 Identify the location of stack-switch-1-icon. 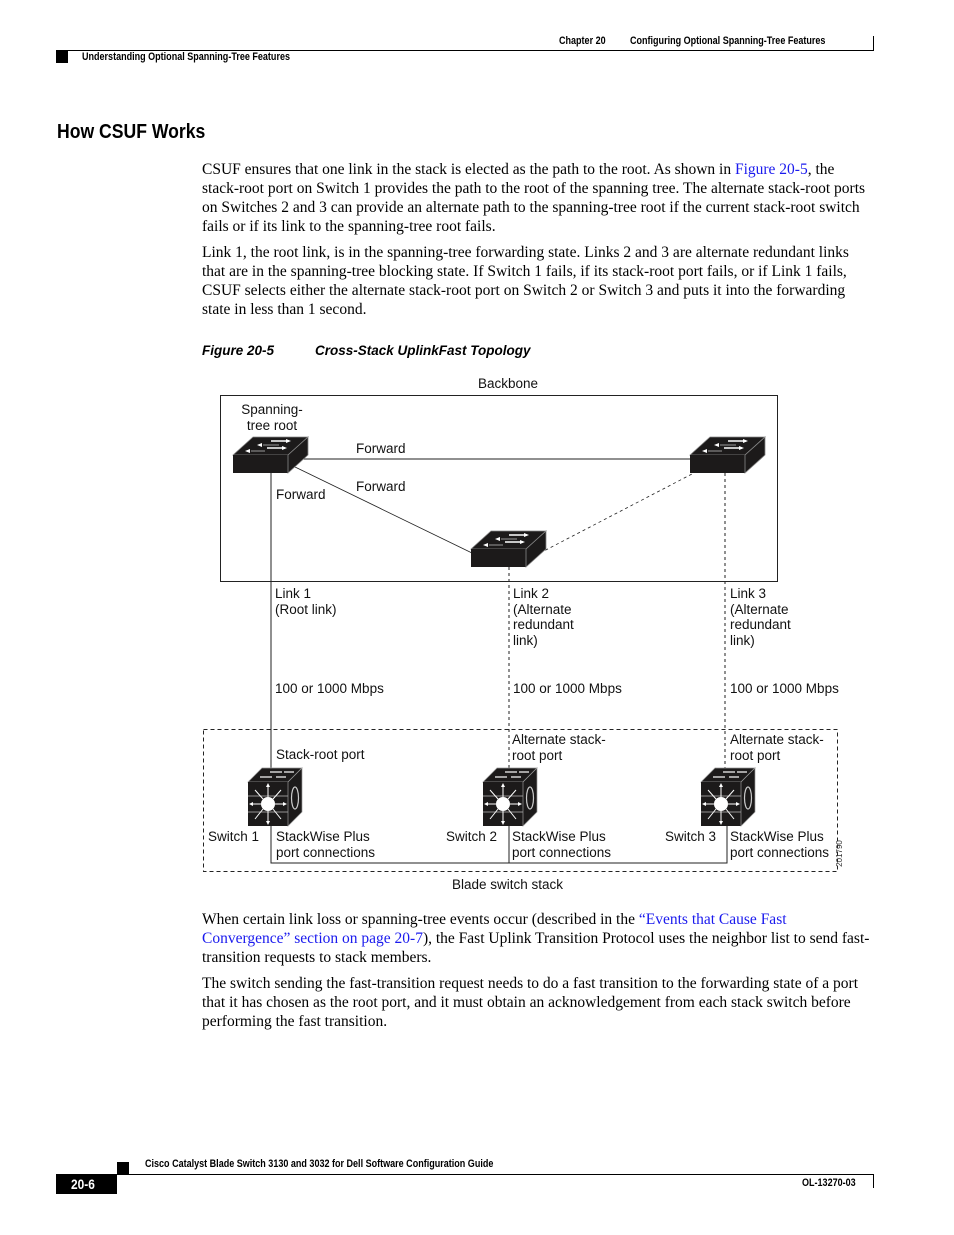
(275, 797).